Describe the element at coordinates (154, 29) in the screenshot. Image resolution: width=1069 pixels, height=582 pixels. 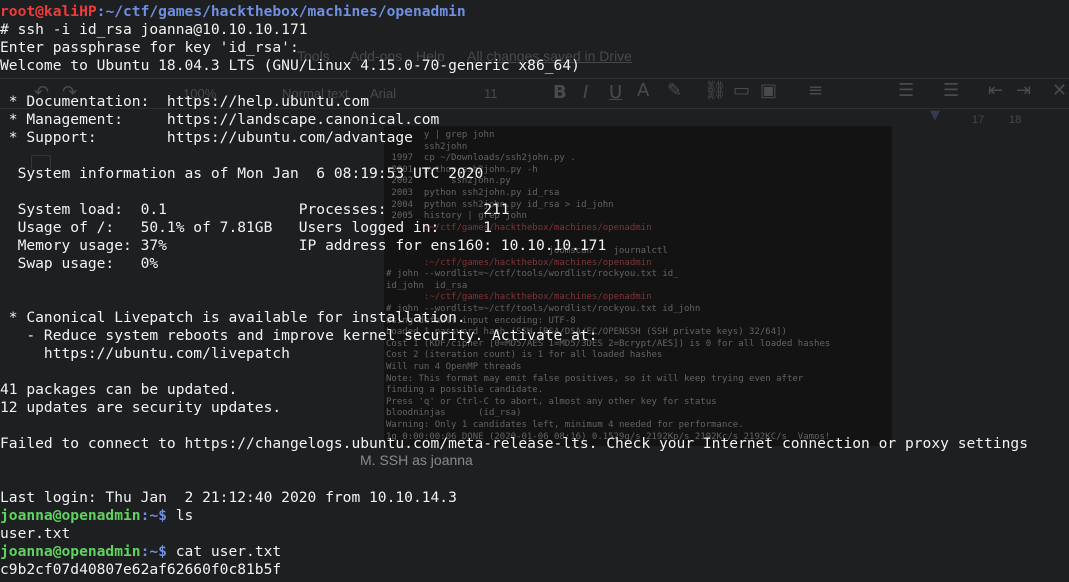
I see `ssh-command-line: # ssh -i id_rsa joanna@10.10.10.171` at that location.